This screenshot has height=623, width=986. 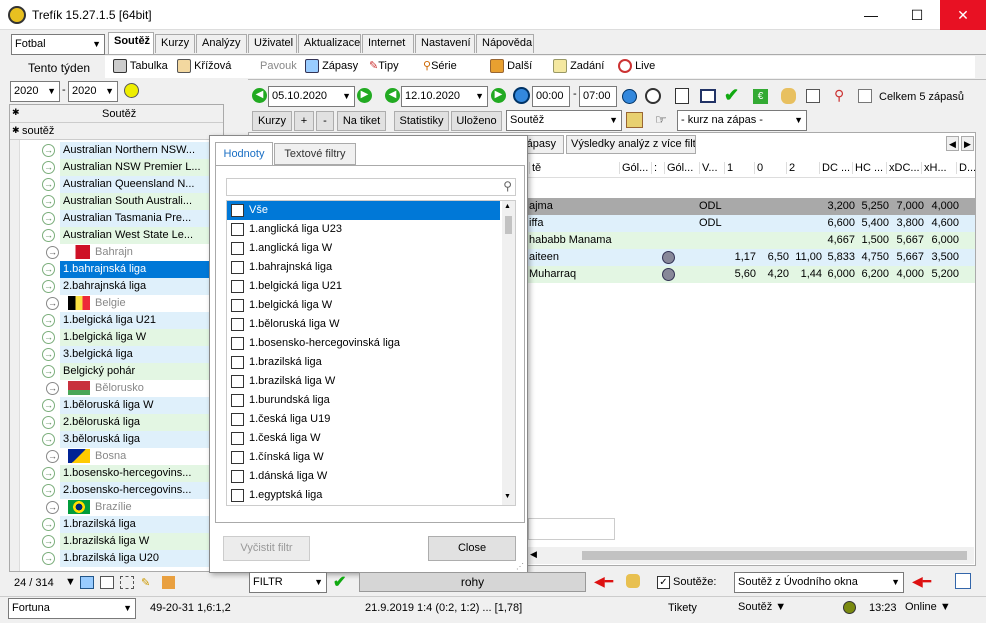 I want to click on minimize-button: —, so click(x=871, y=15).